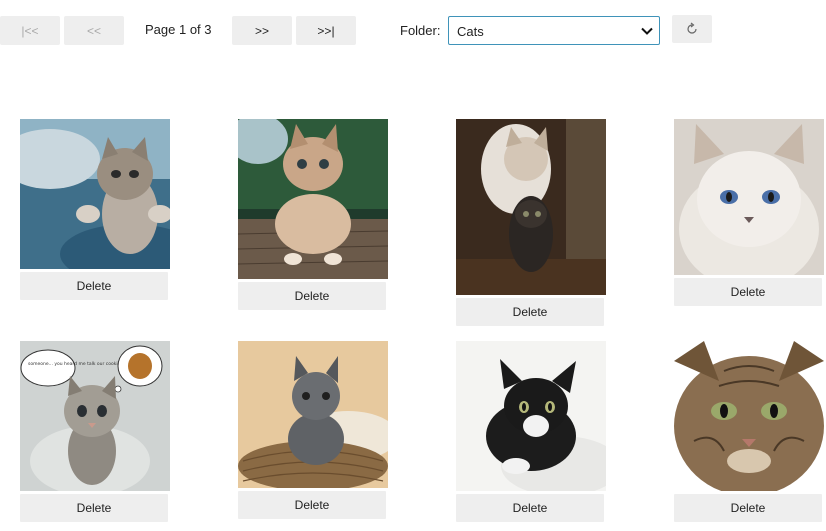 This screenshot has width=826, height=531. Describe the element at coordinates (420, 30) in the screenshot. I see `folder-label: Folder:` at that location.